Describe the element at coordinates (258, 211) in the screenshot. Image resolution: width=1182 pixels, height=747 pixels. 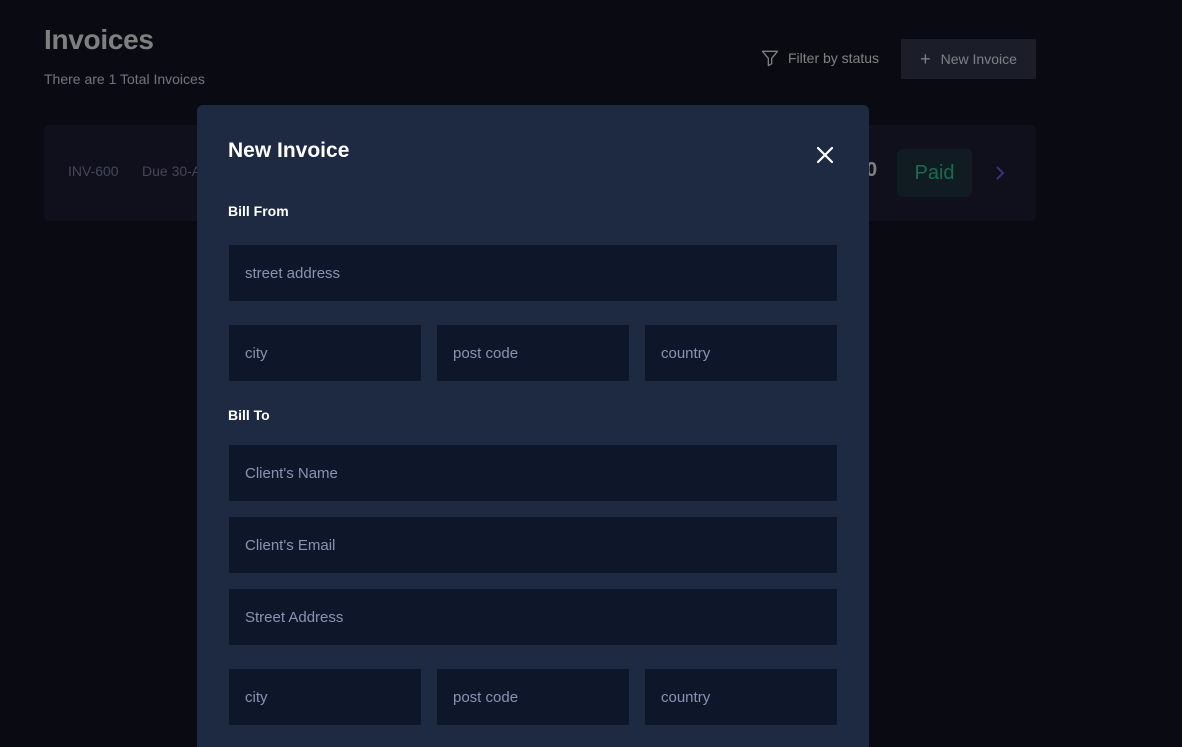
I see `bill-from-heading: Bill From` at that location.